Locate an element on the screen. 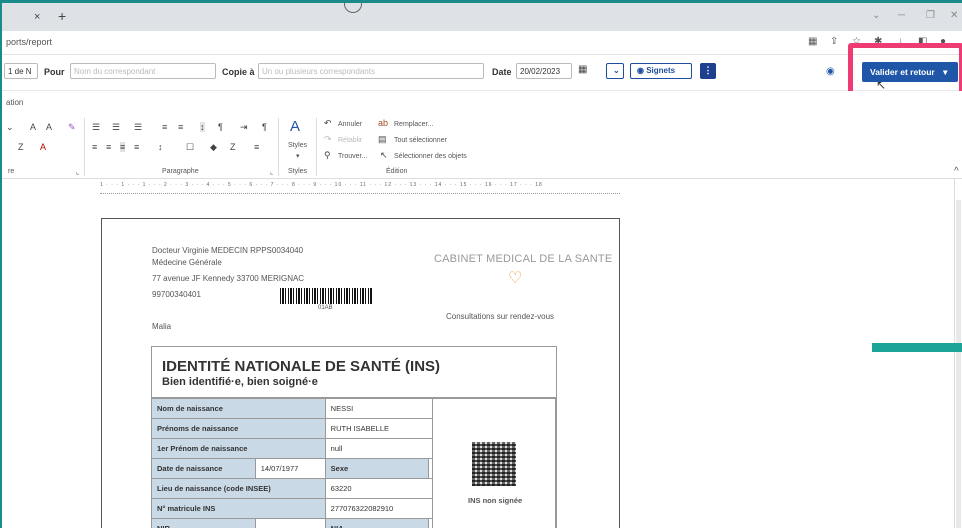  more-paragraph-icon: ≡ is located at coordinates (256, 147).